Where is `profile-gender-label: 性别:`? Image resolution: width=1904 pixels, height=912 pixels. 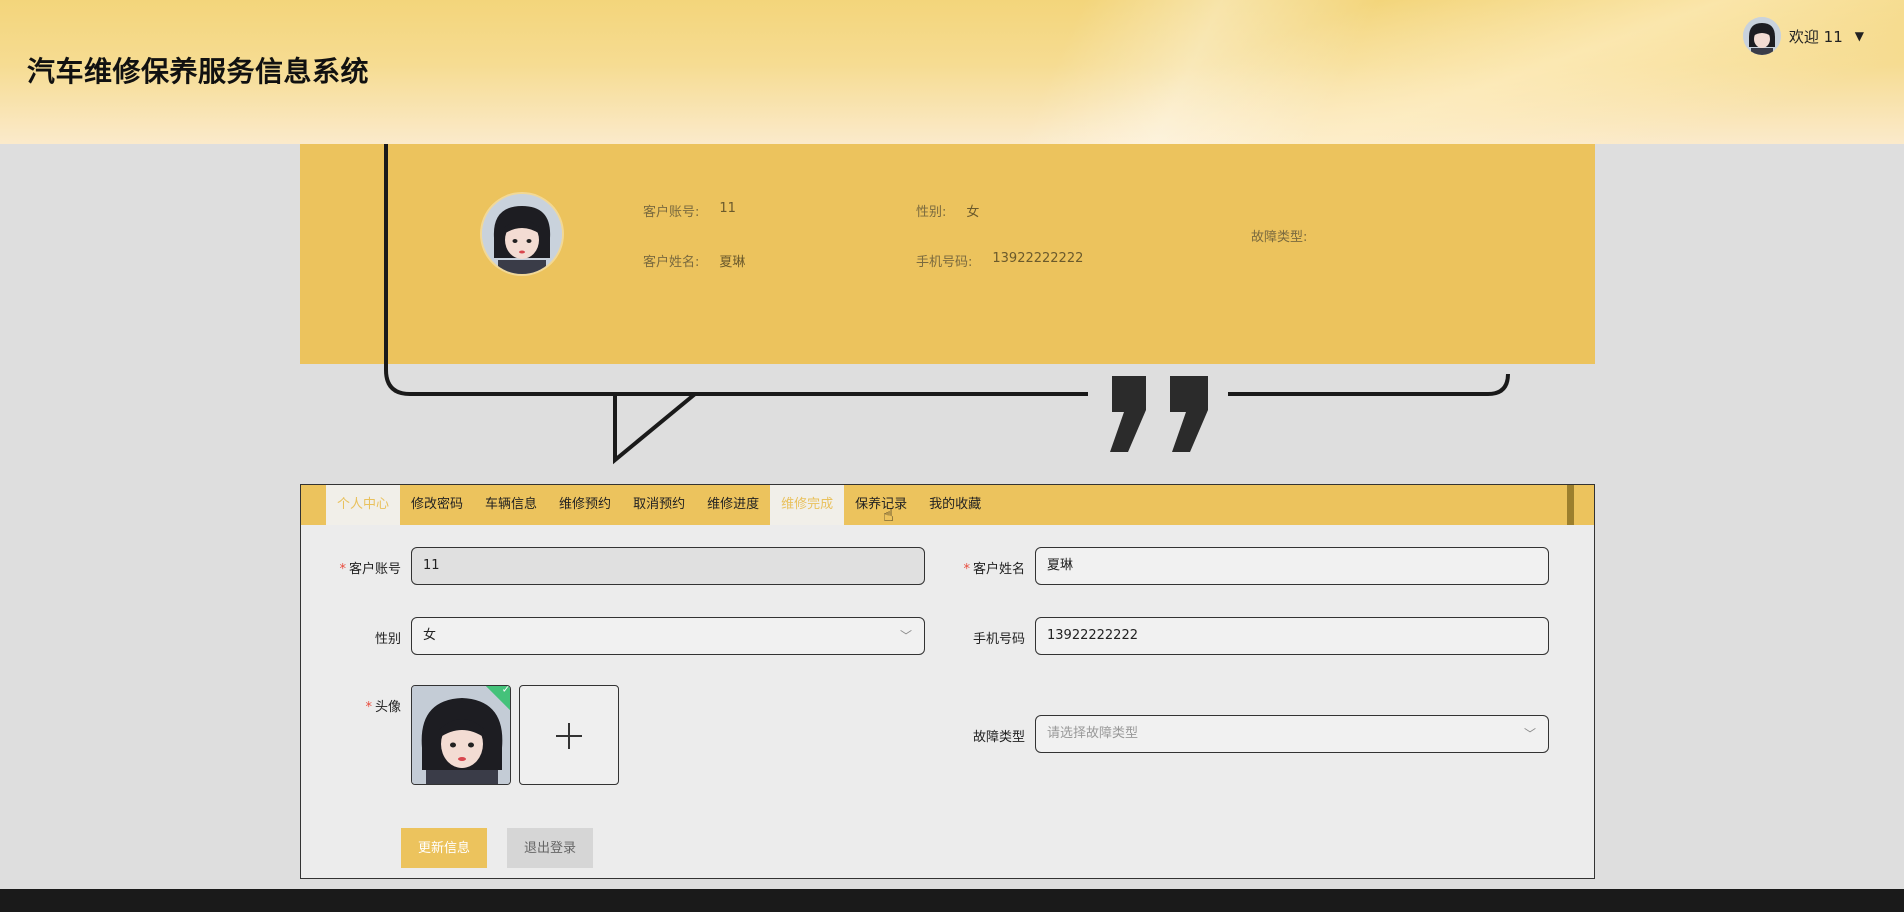 profile-gender-label: 性别: is located at coordinates (931, 212).